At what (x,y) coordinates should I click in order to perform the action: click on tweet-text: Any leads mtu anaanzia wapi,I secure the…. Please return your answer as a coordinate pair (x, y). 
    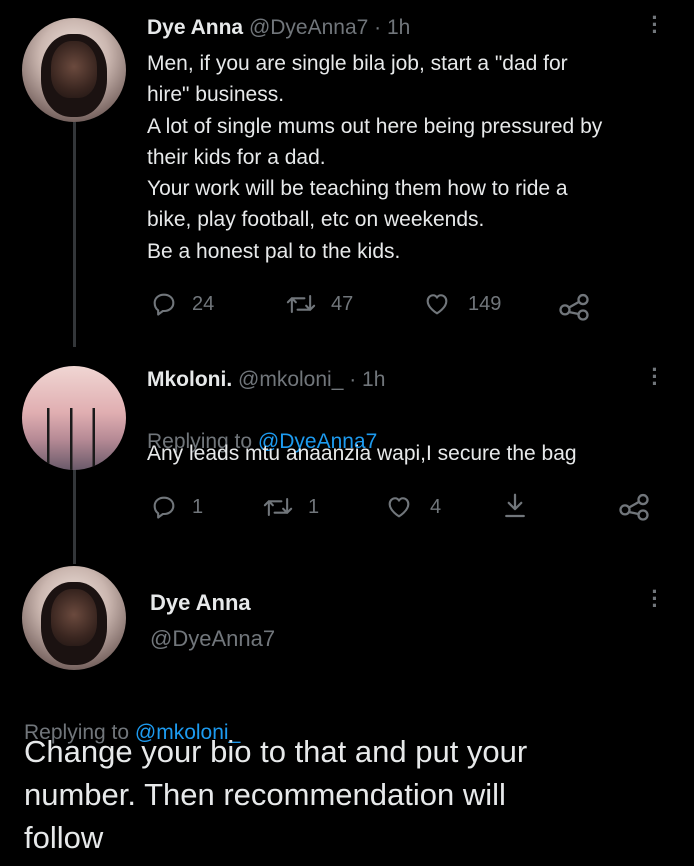
    Looking at the image, I should click on (362, 453).